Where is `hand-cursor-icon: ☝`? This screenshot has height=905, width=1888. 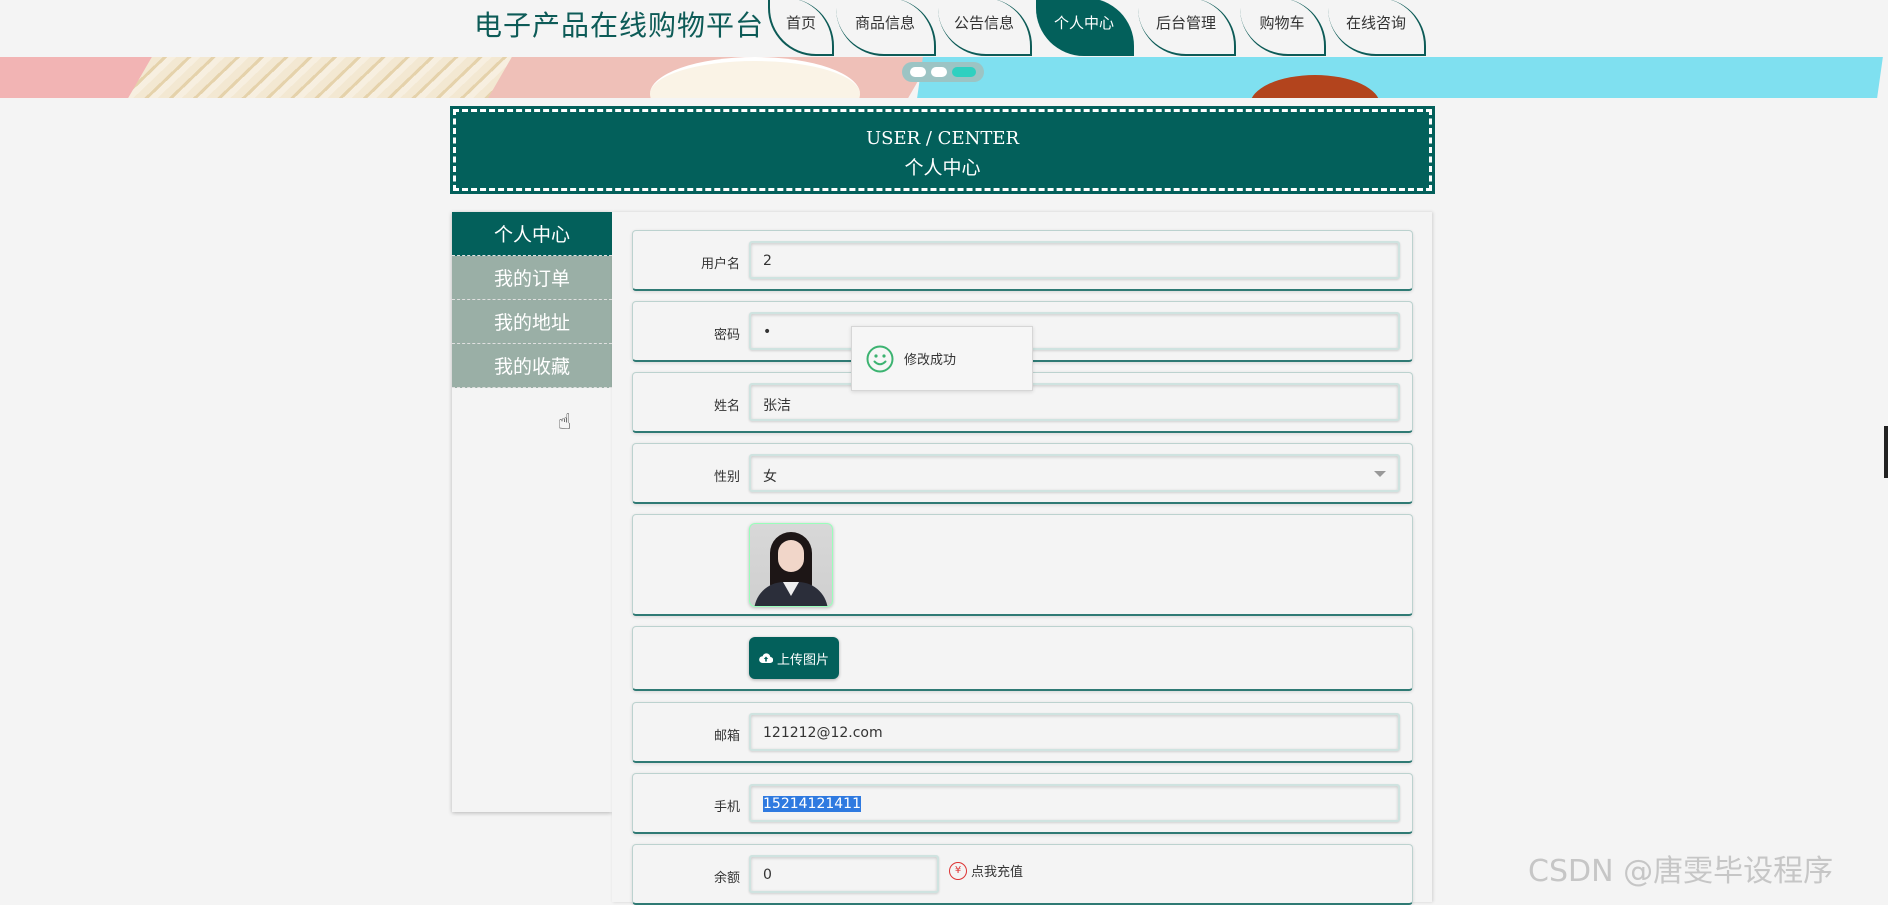
hand-cursor-icon: ☝ is located at coordinates (565, 422).